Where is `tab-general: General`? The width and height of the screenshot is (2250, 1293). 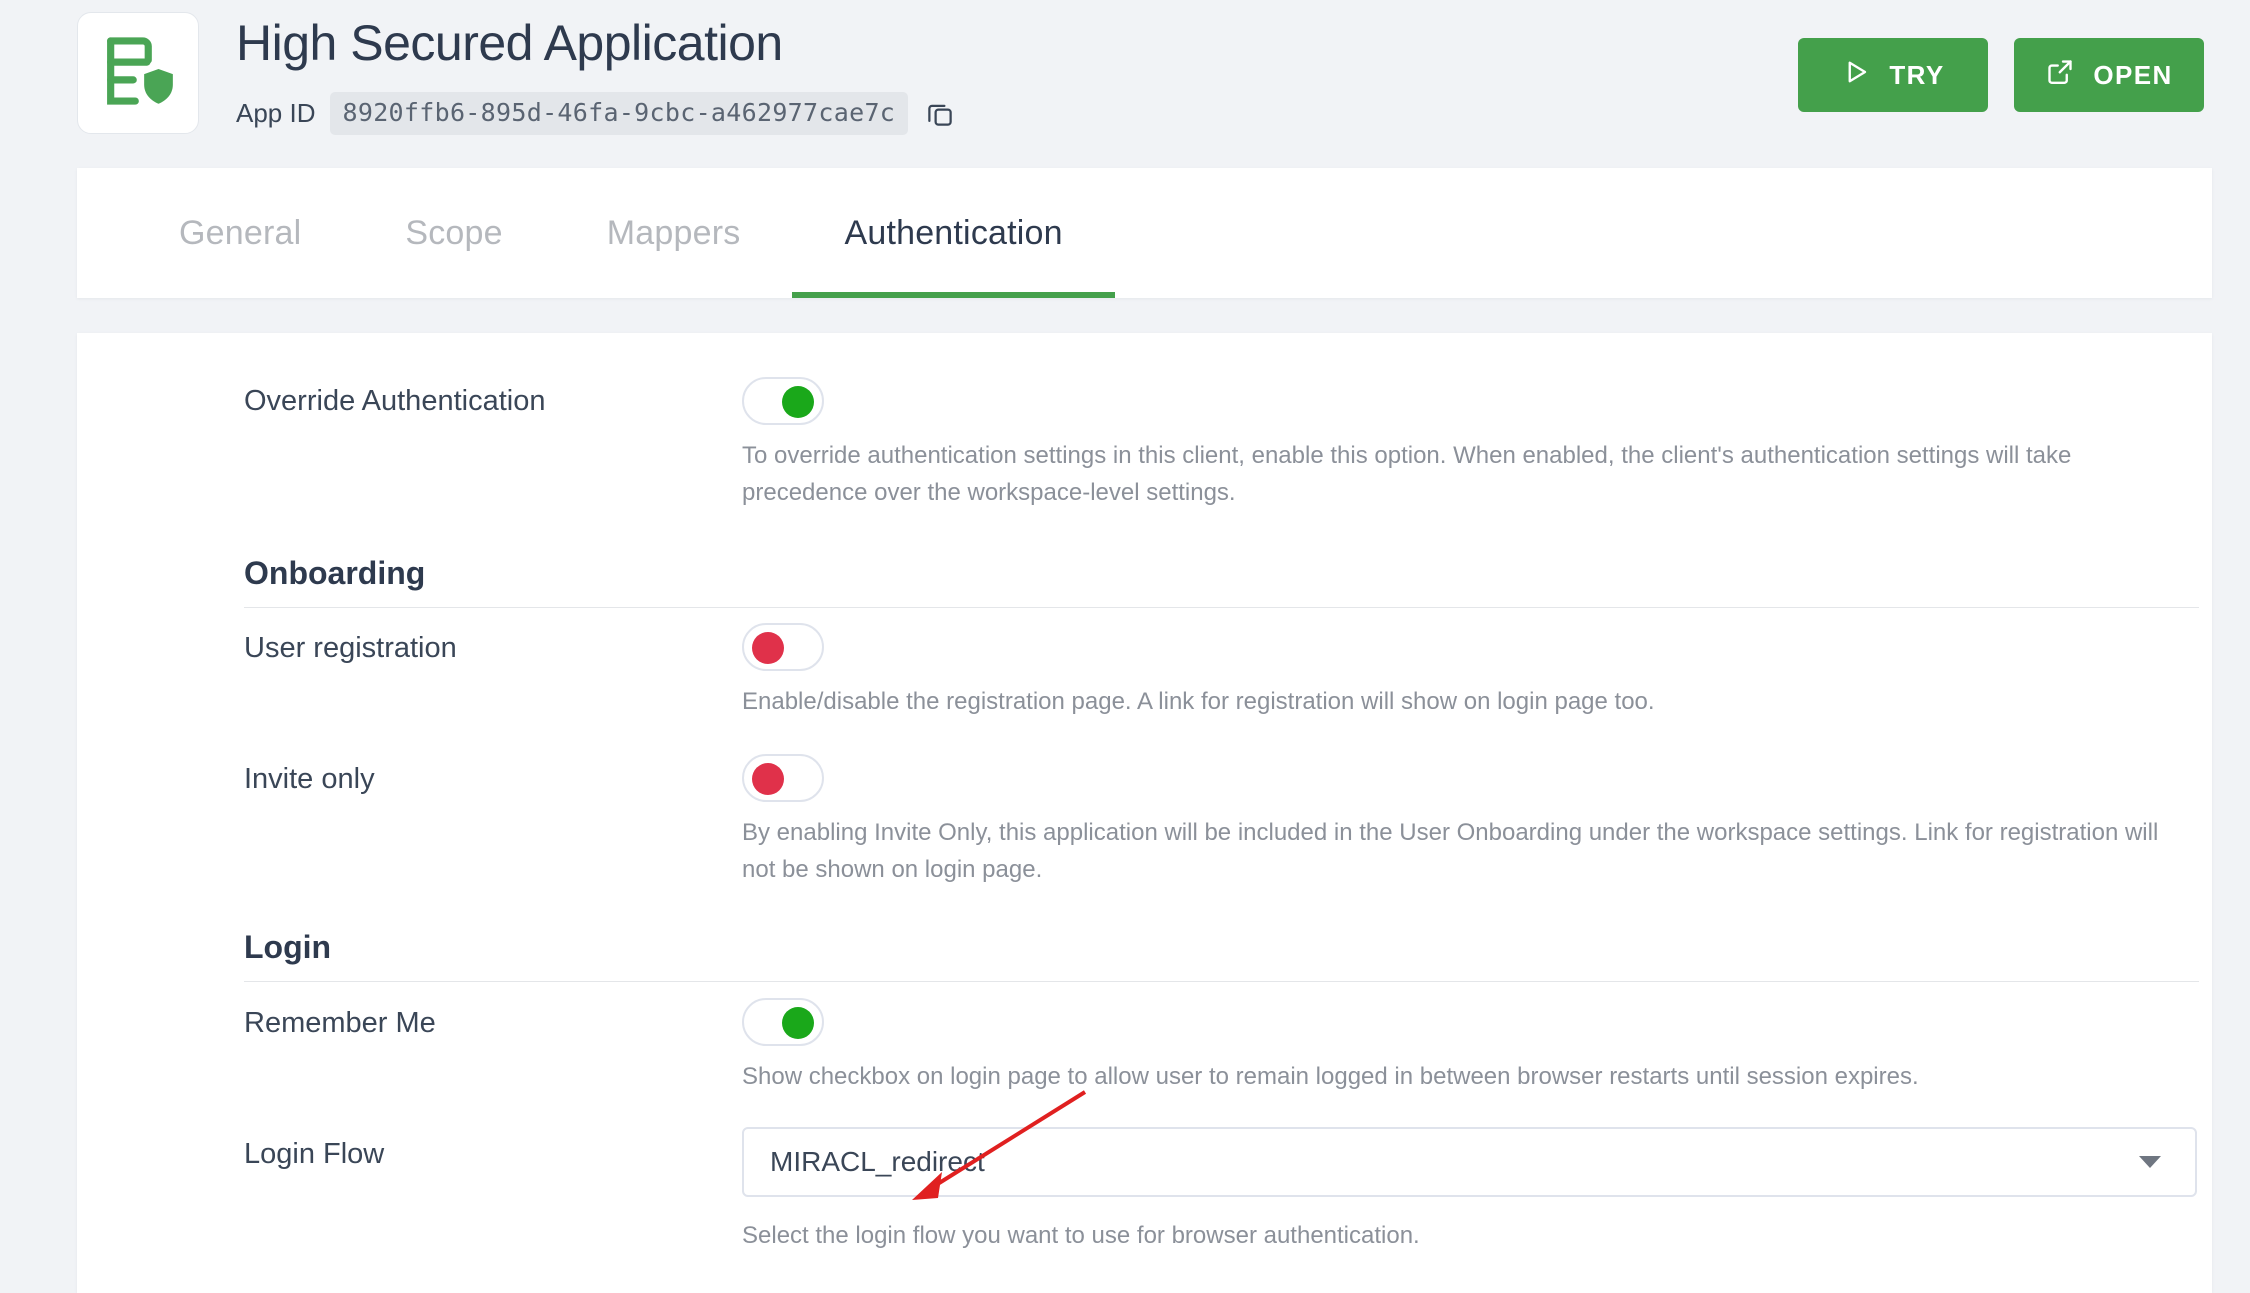
tab-general: General is located at coordinates (240, 233).